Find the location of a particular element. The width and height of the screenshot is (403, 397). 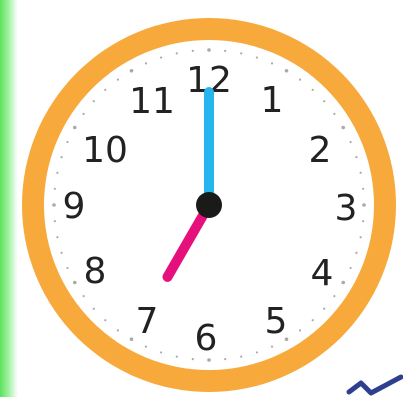

numeral-6: 6 is located at coordinates (206, 338).